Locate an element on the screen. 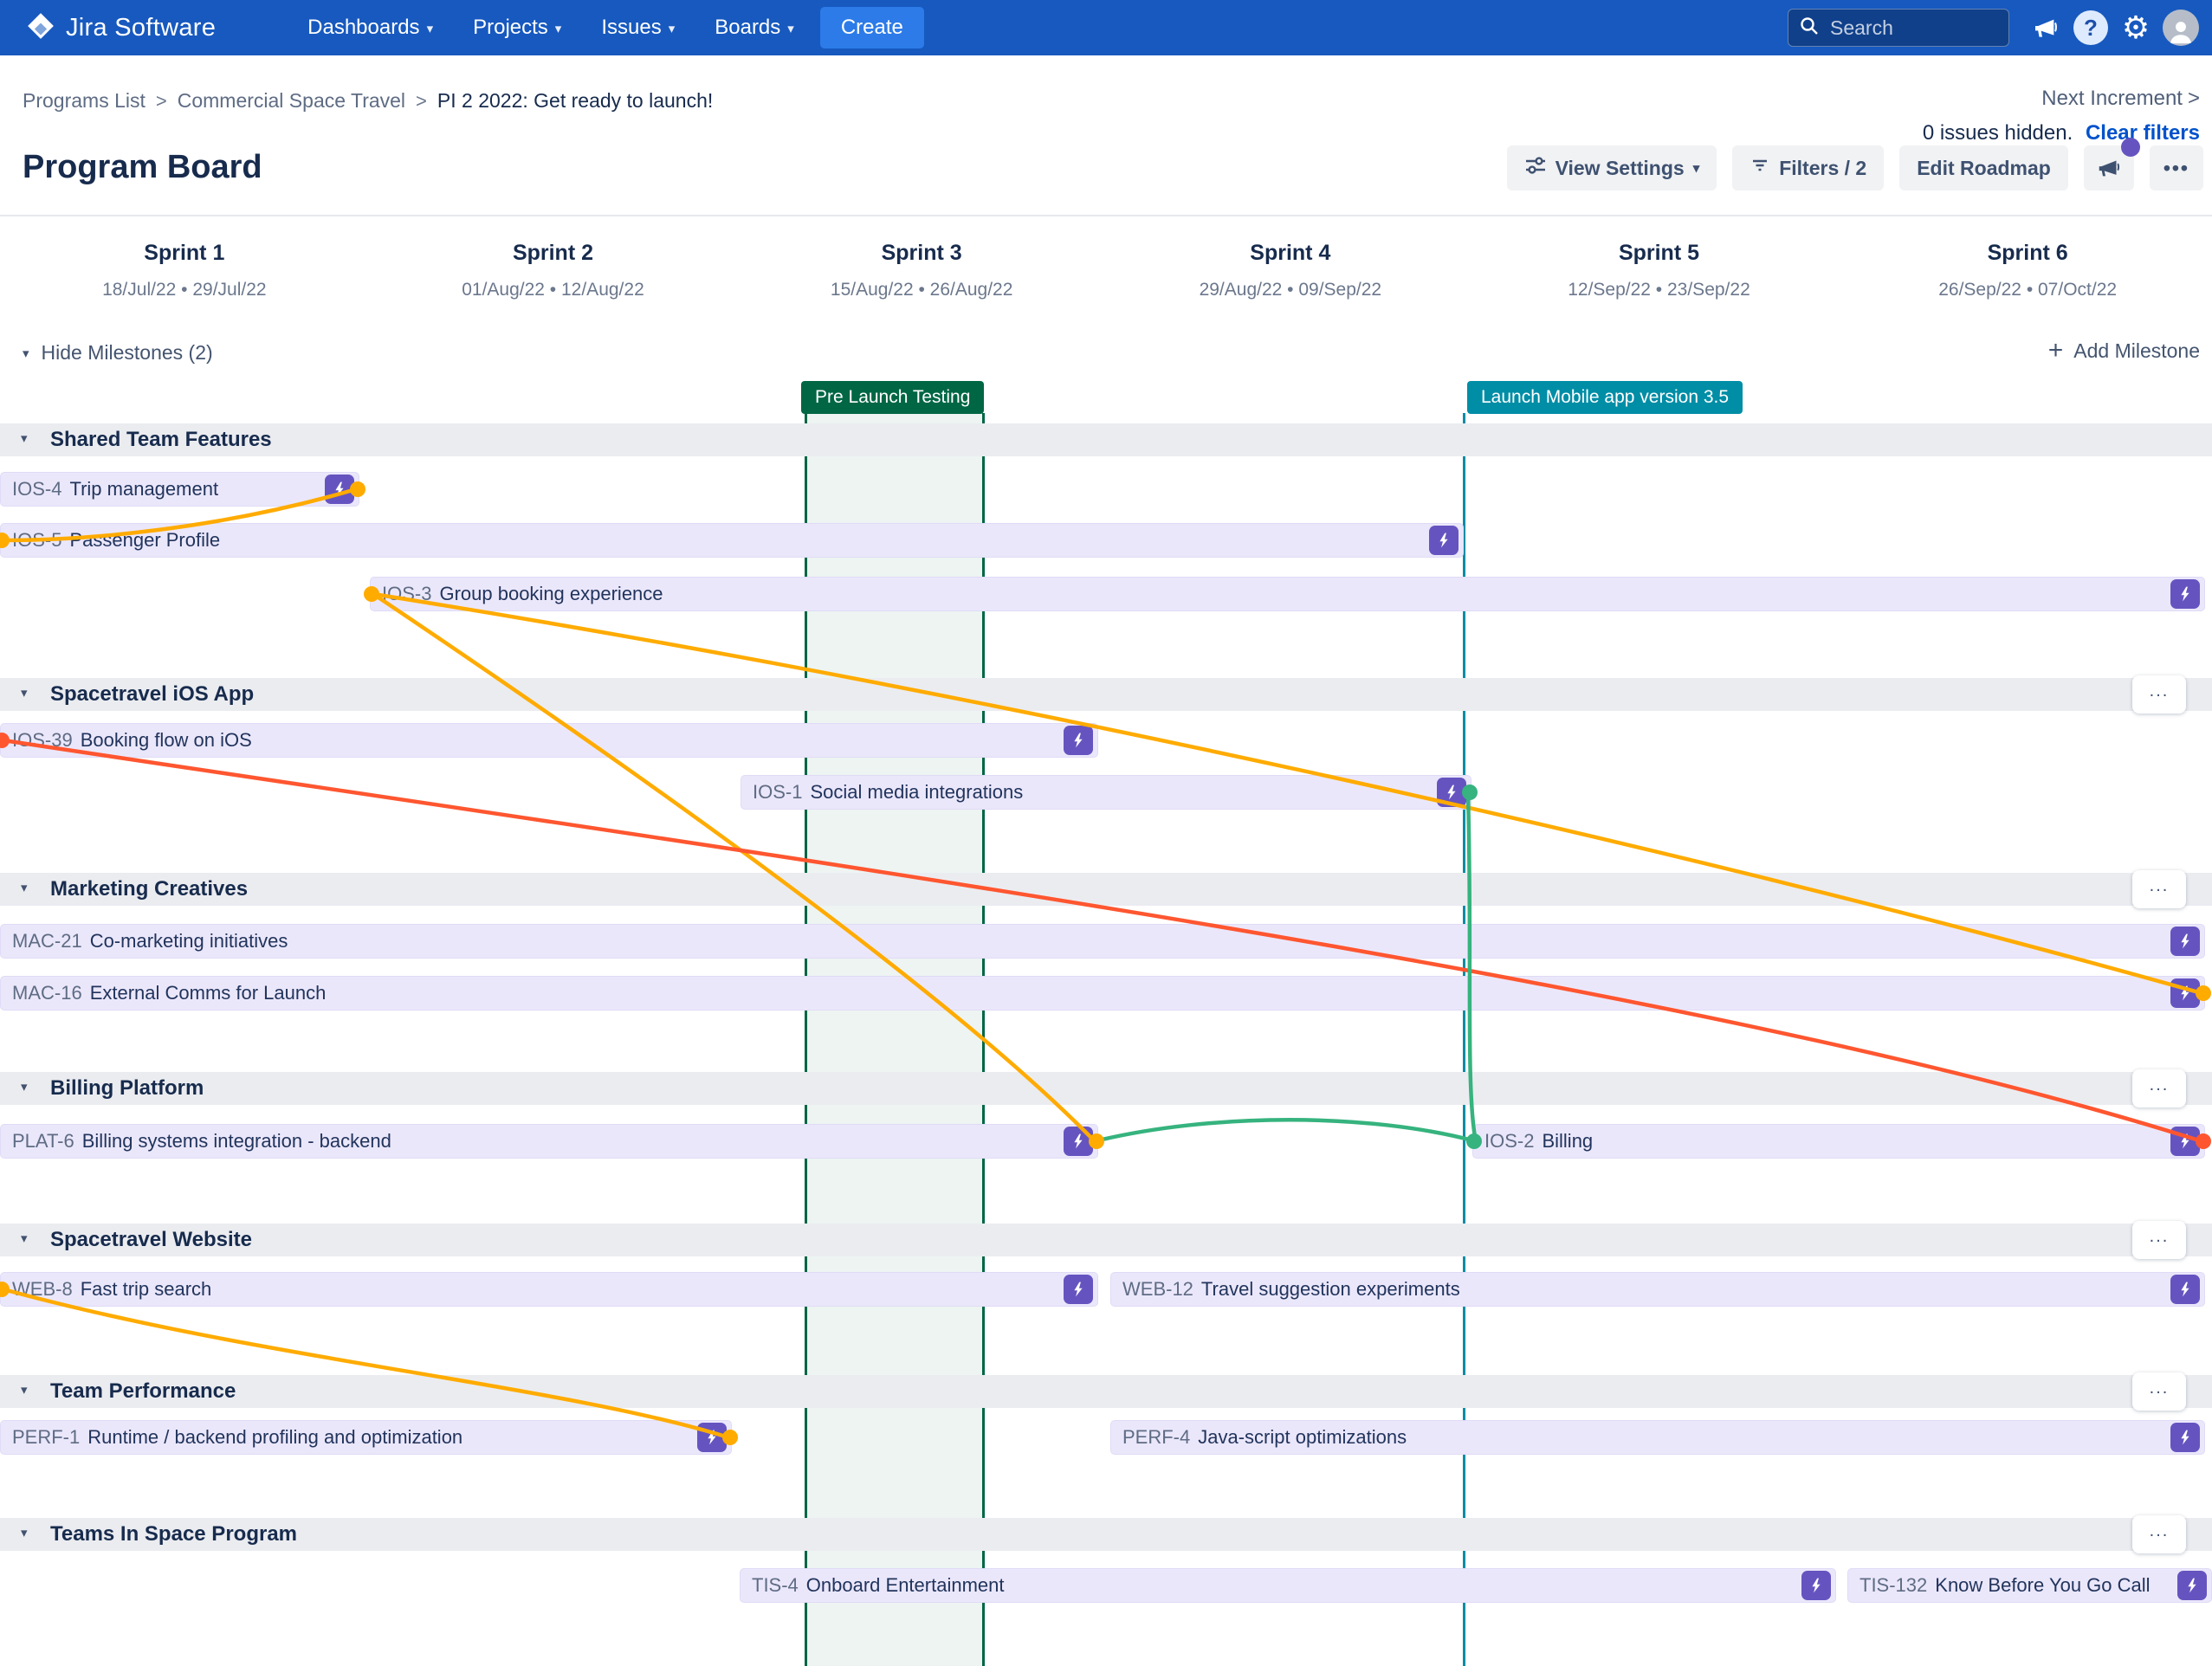 This screenshot has width=2212, height=1666. issue-text: IOS-5 Passenger Profile is located at coordinates (110, 540).